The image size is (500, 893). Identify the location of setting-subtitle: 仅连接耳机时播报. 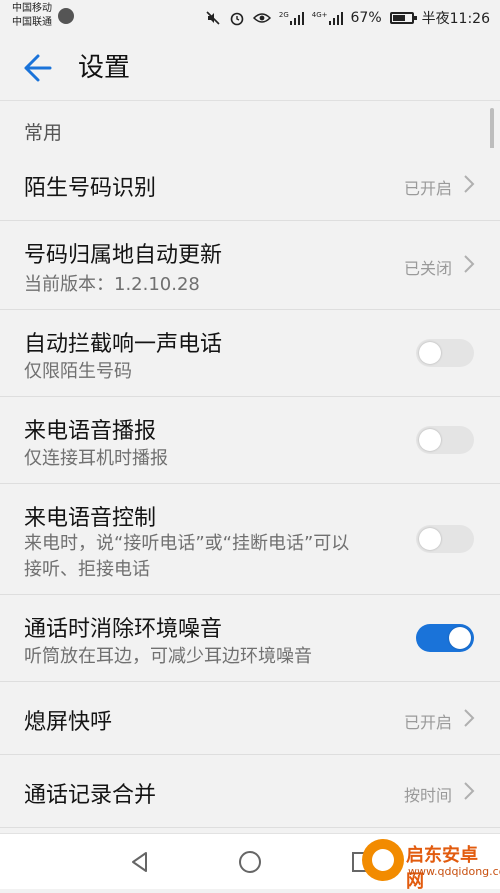
(96, 458).